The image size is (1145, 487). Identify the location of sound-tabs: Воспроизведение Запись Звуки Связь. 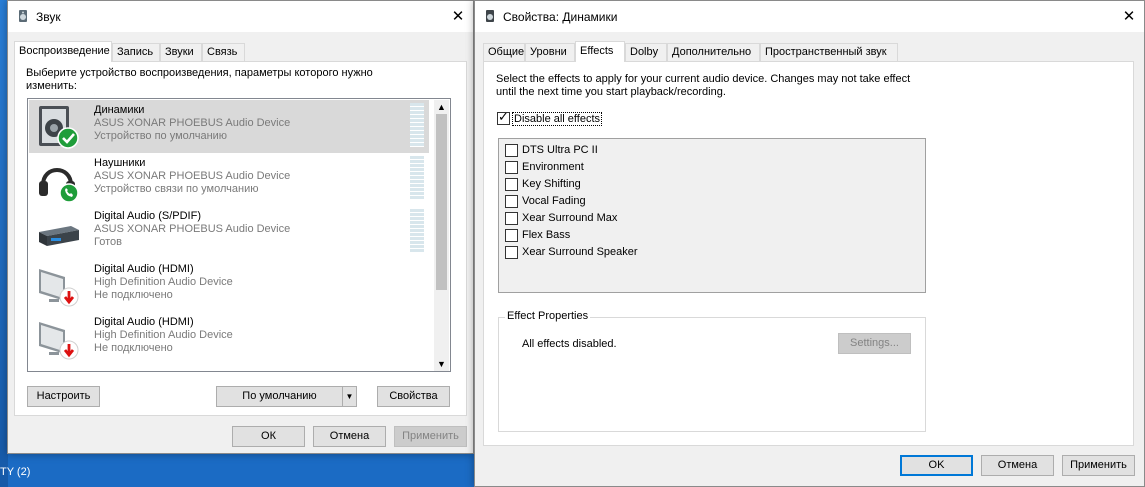
(242, 51).